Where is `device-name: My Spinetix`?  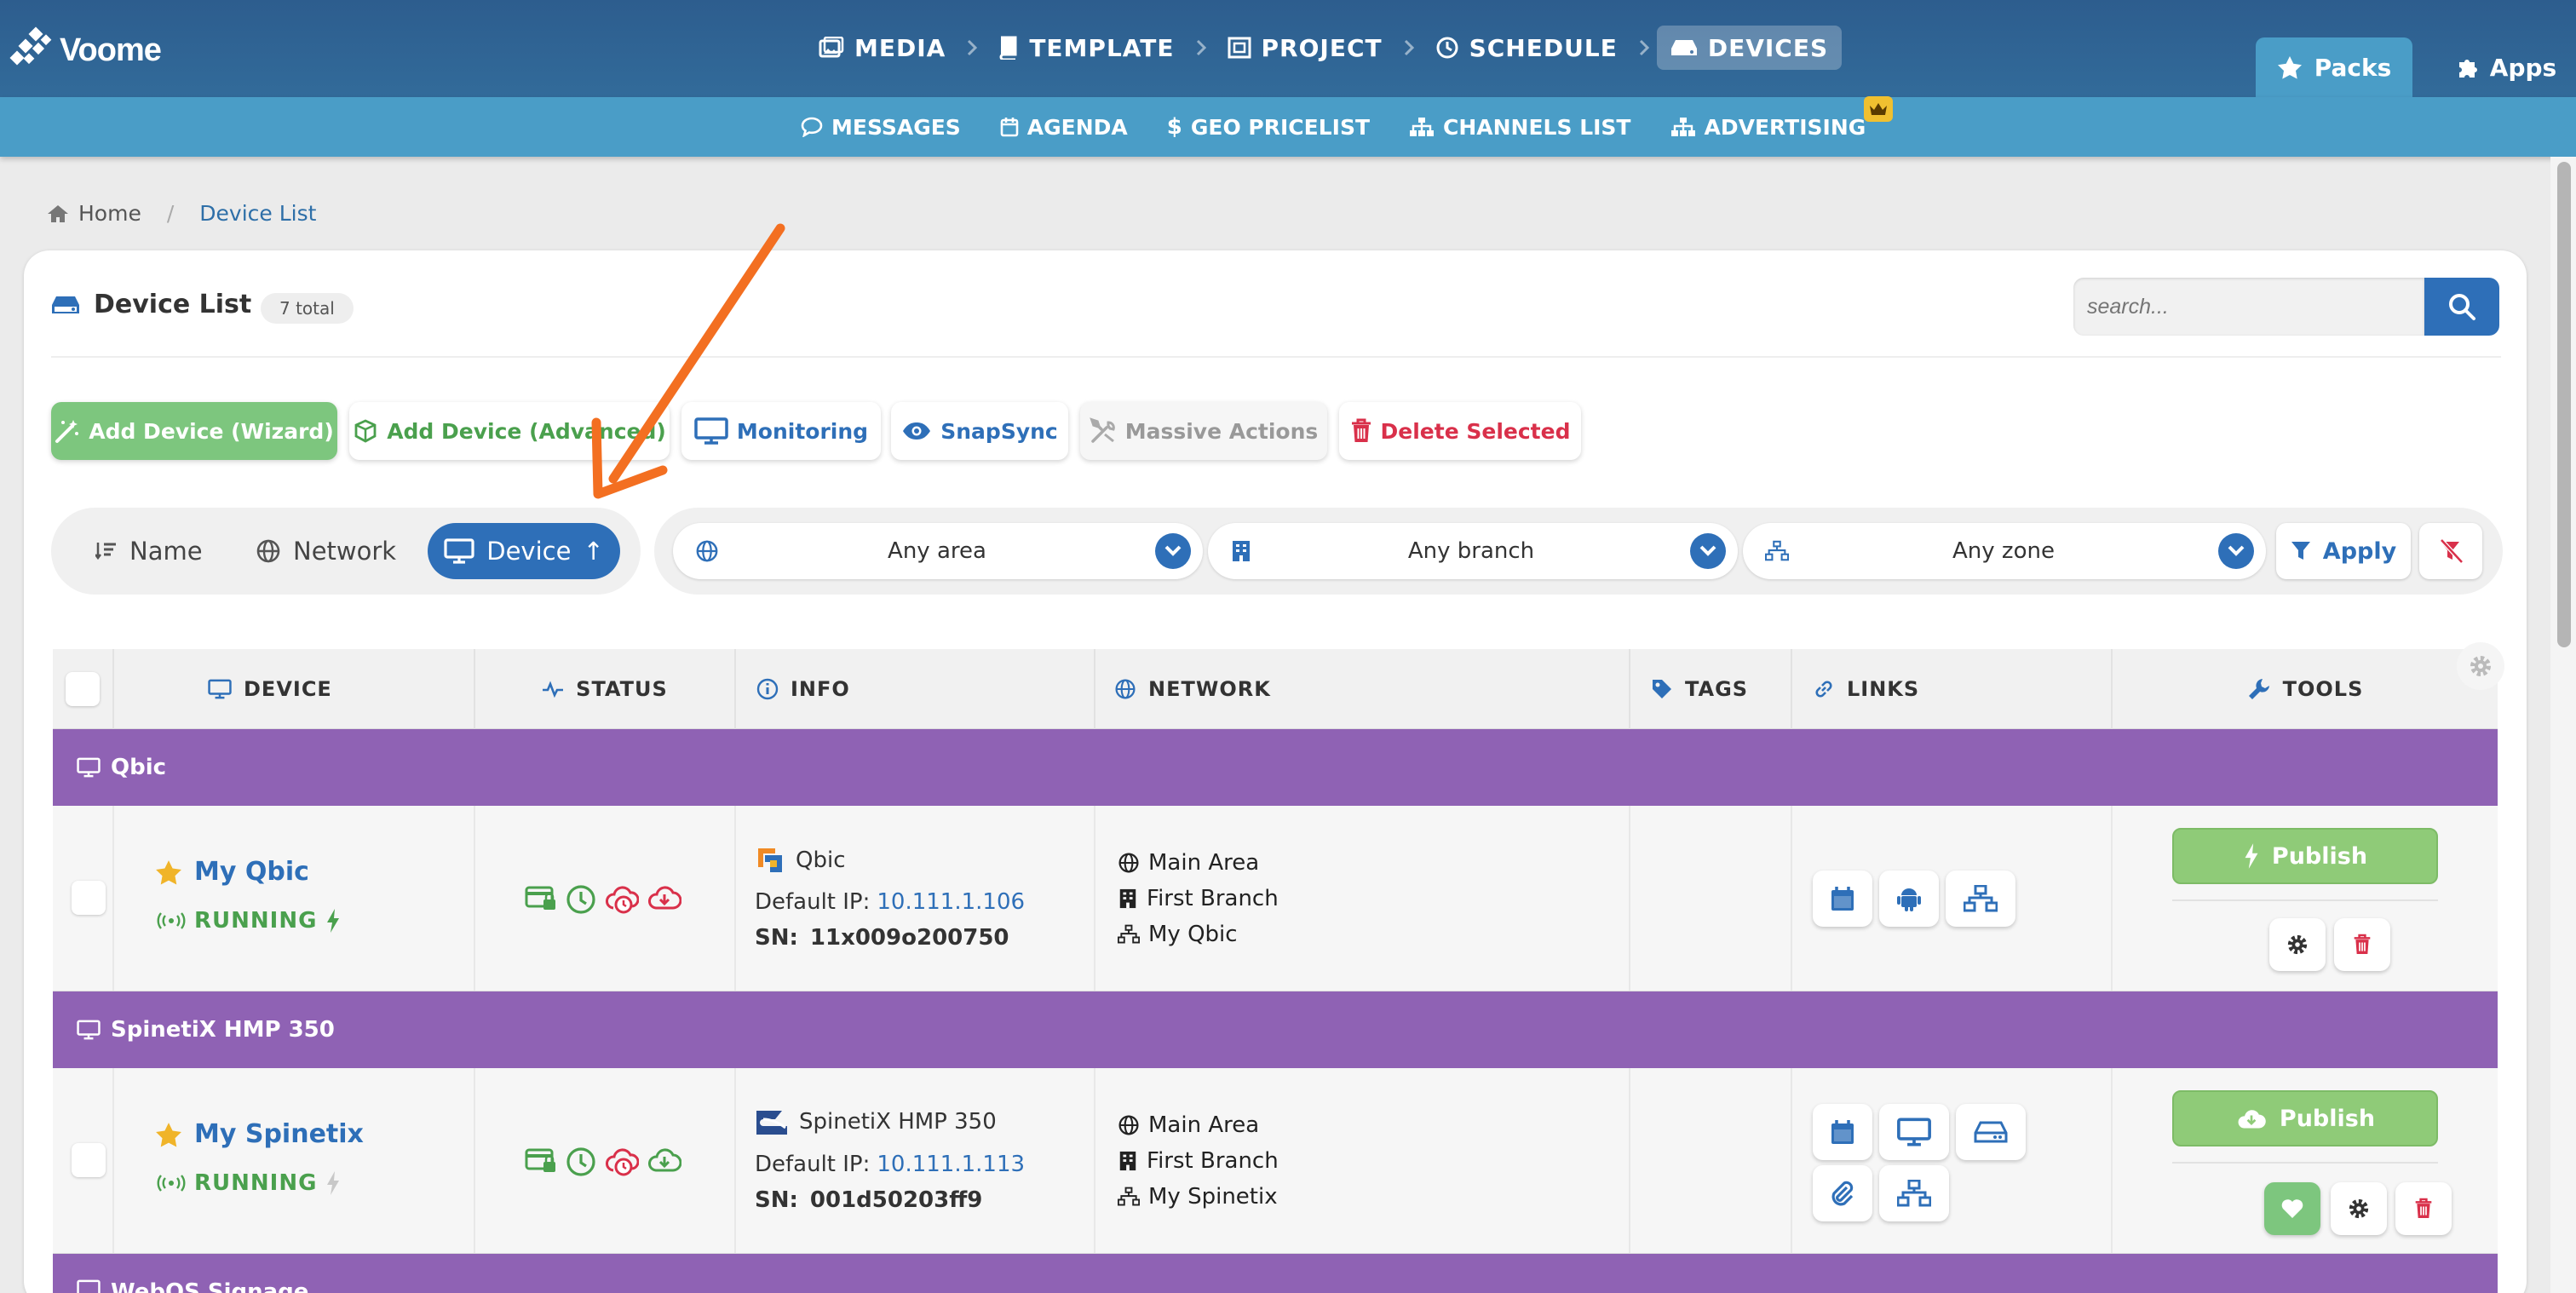
device-name: My Spinetix is located at coordinates (279, 1134).